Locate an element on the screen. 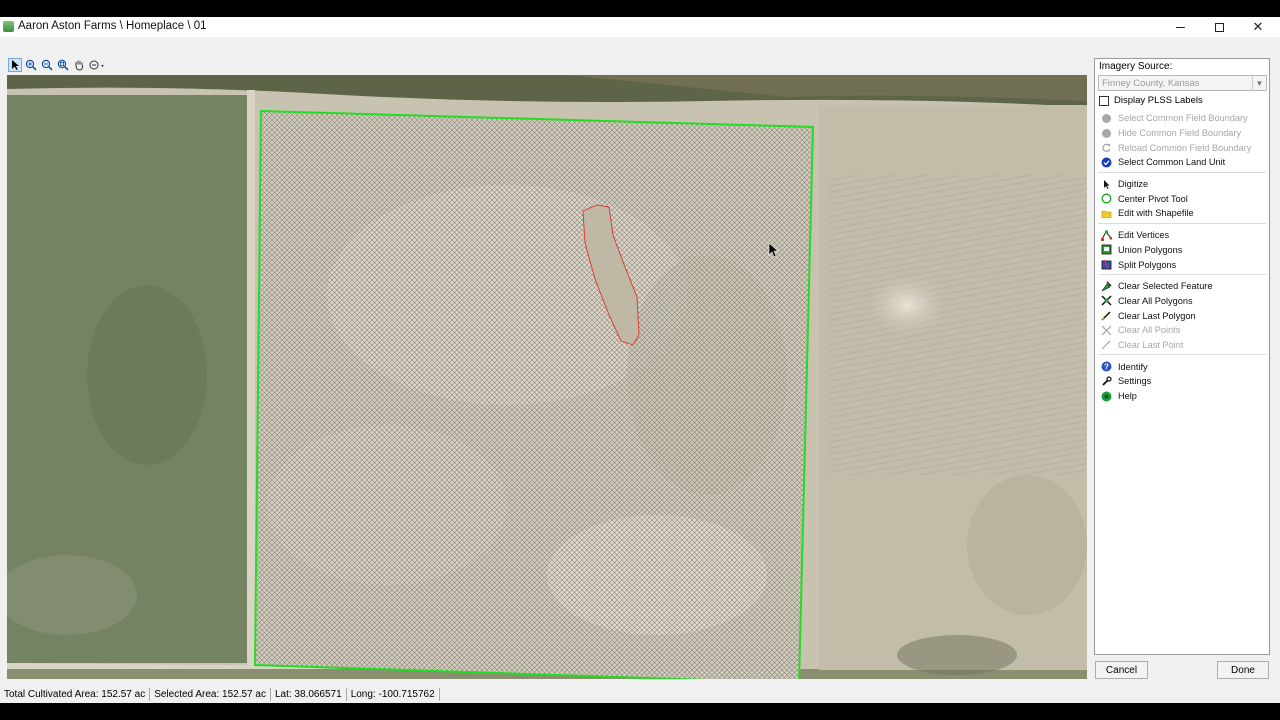 Image resolution: width=1280 pixels, height=720 pixels. settings-item: Settings is located at coordinates (1182, 381).